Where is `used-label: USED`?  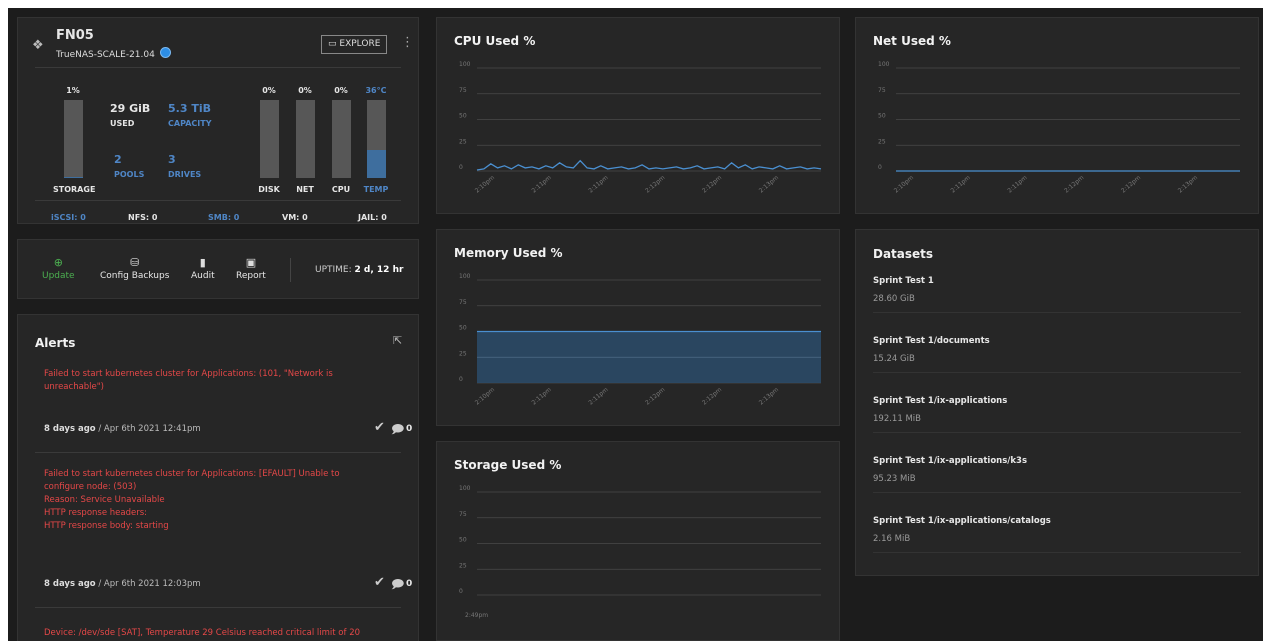 used-label: USED is located at coordinates (122, 123).